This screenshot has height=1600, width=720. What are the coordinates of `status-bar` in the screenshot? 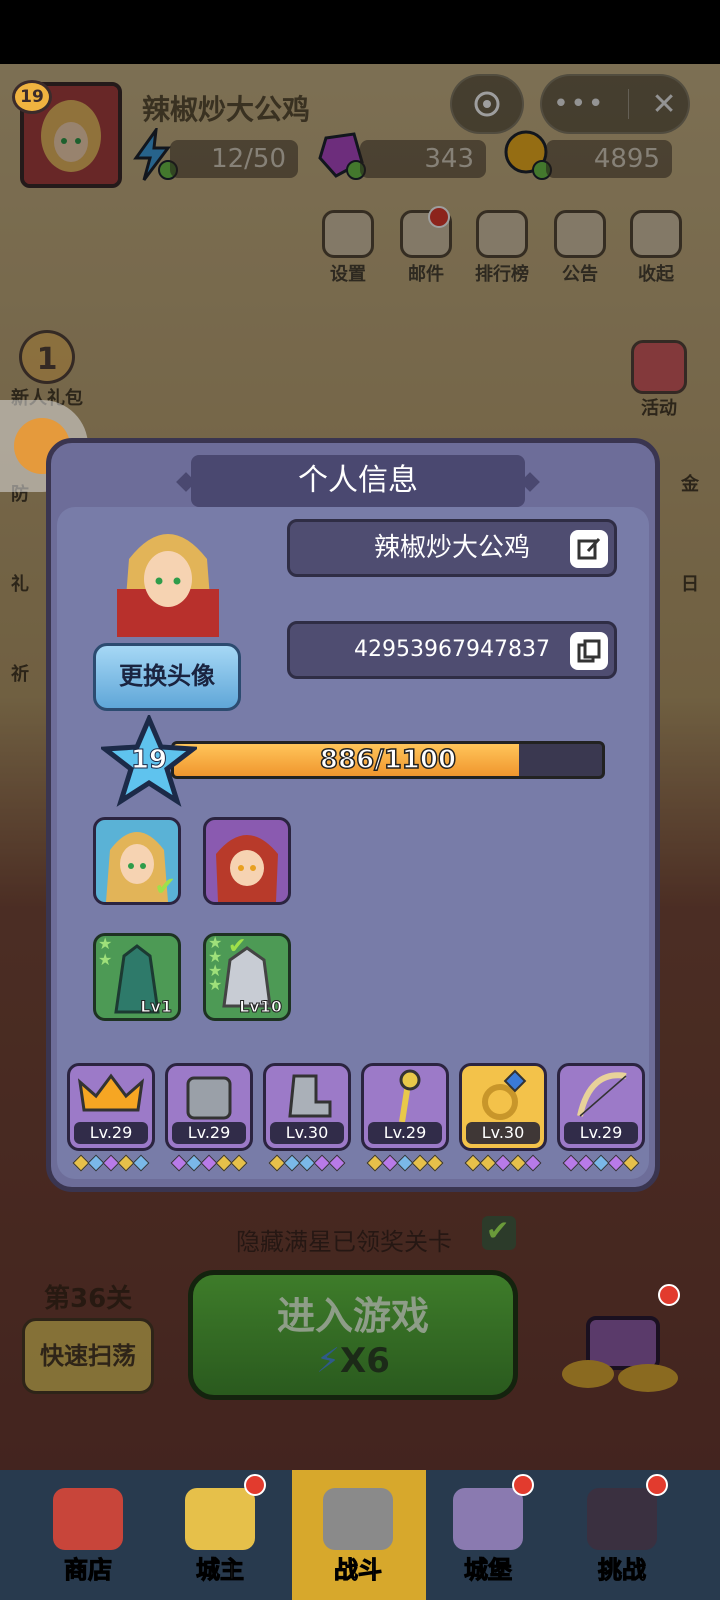 It's located at (360, 32).